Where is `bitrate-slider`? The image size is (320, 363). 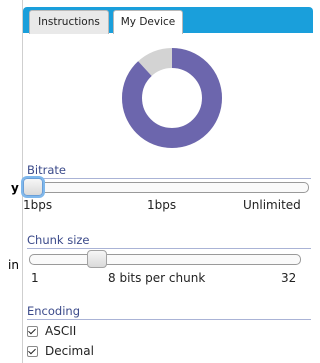
bitrate-slider is located at coordinates (166, 187).